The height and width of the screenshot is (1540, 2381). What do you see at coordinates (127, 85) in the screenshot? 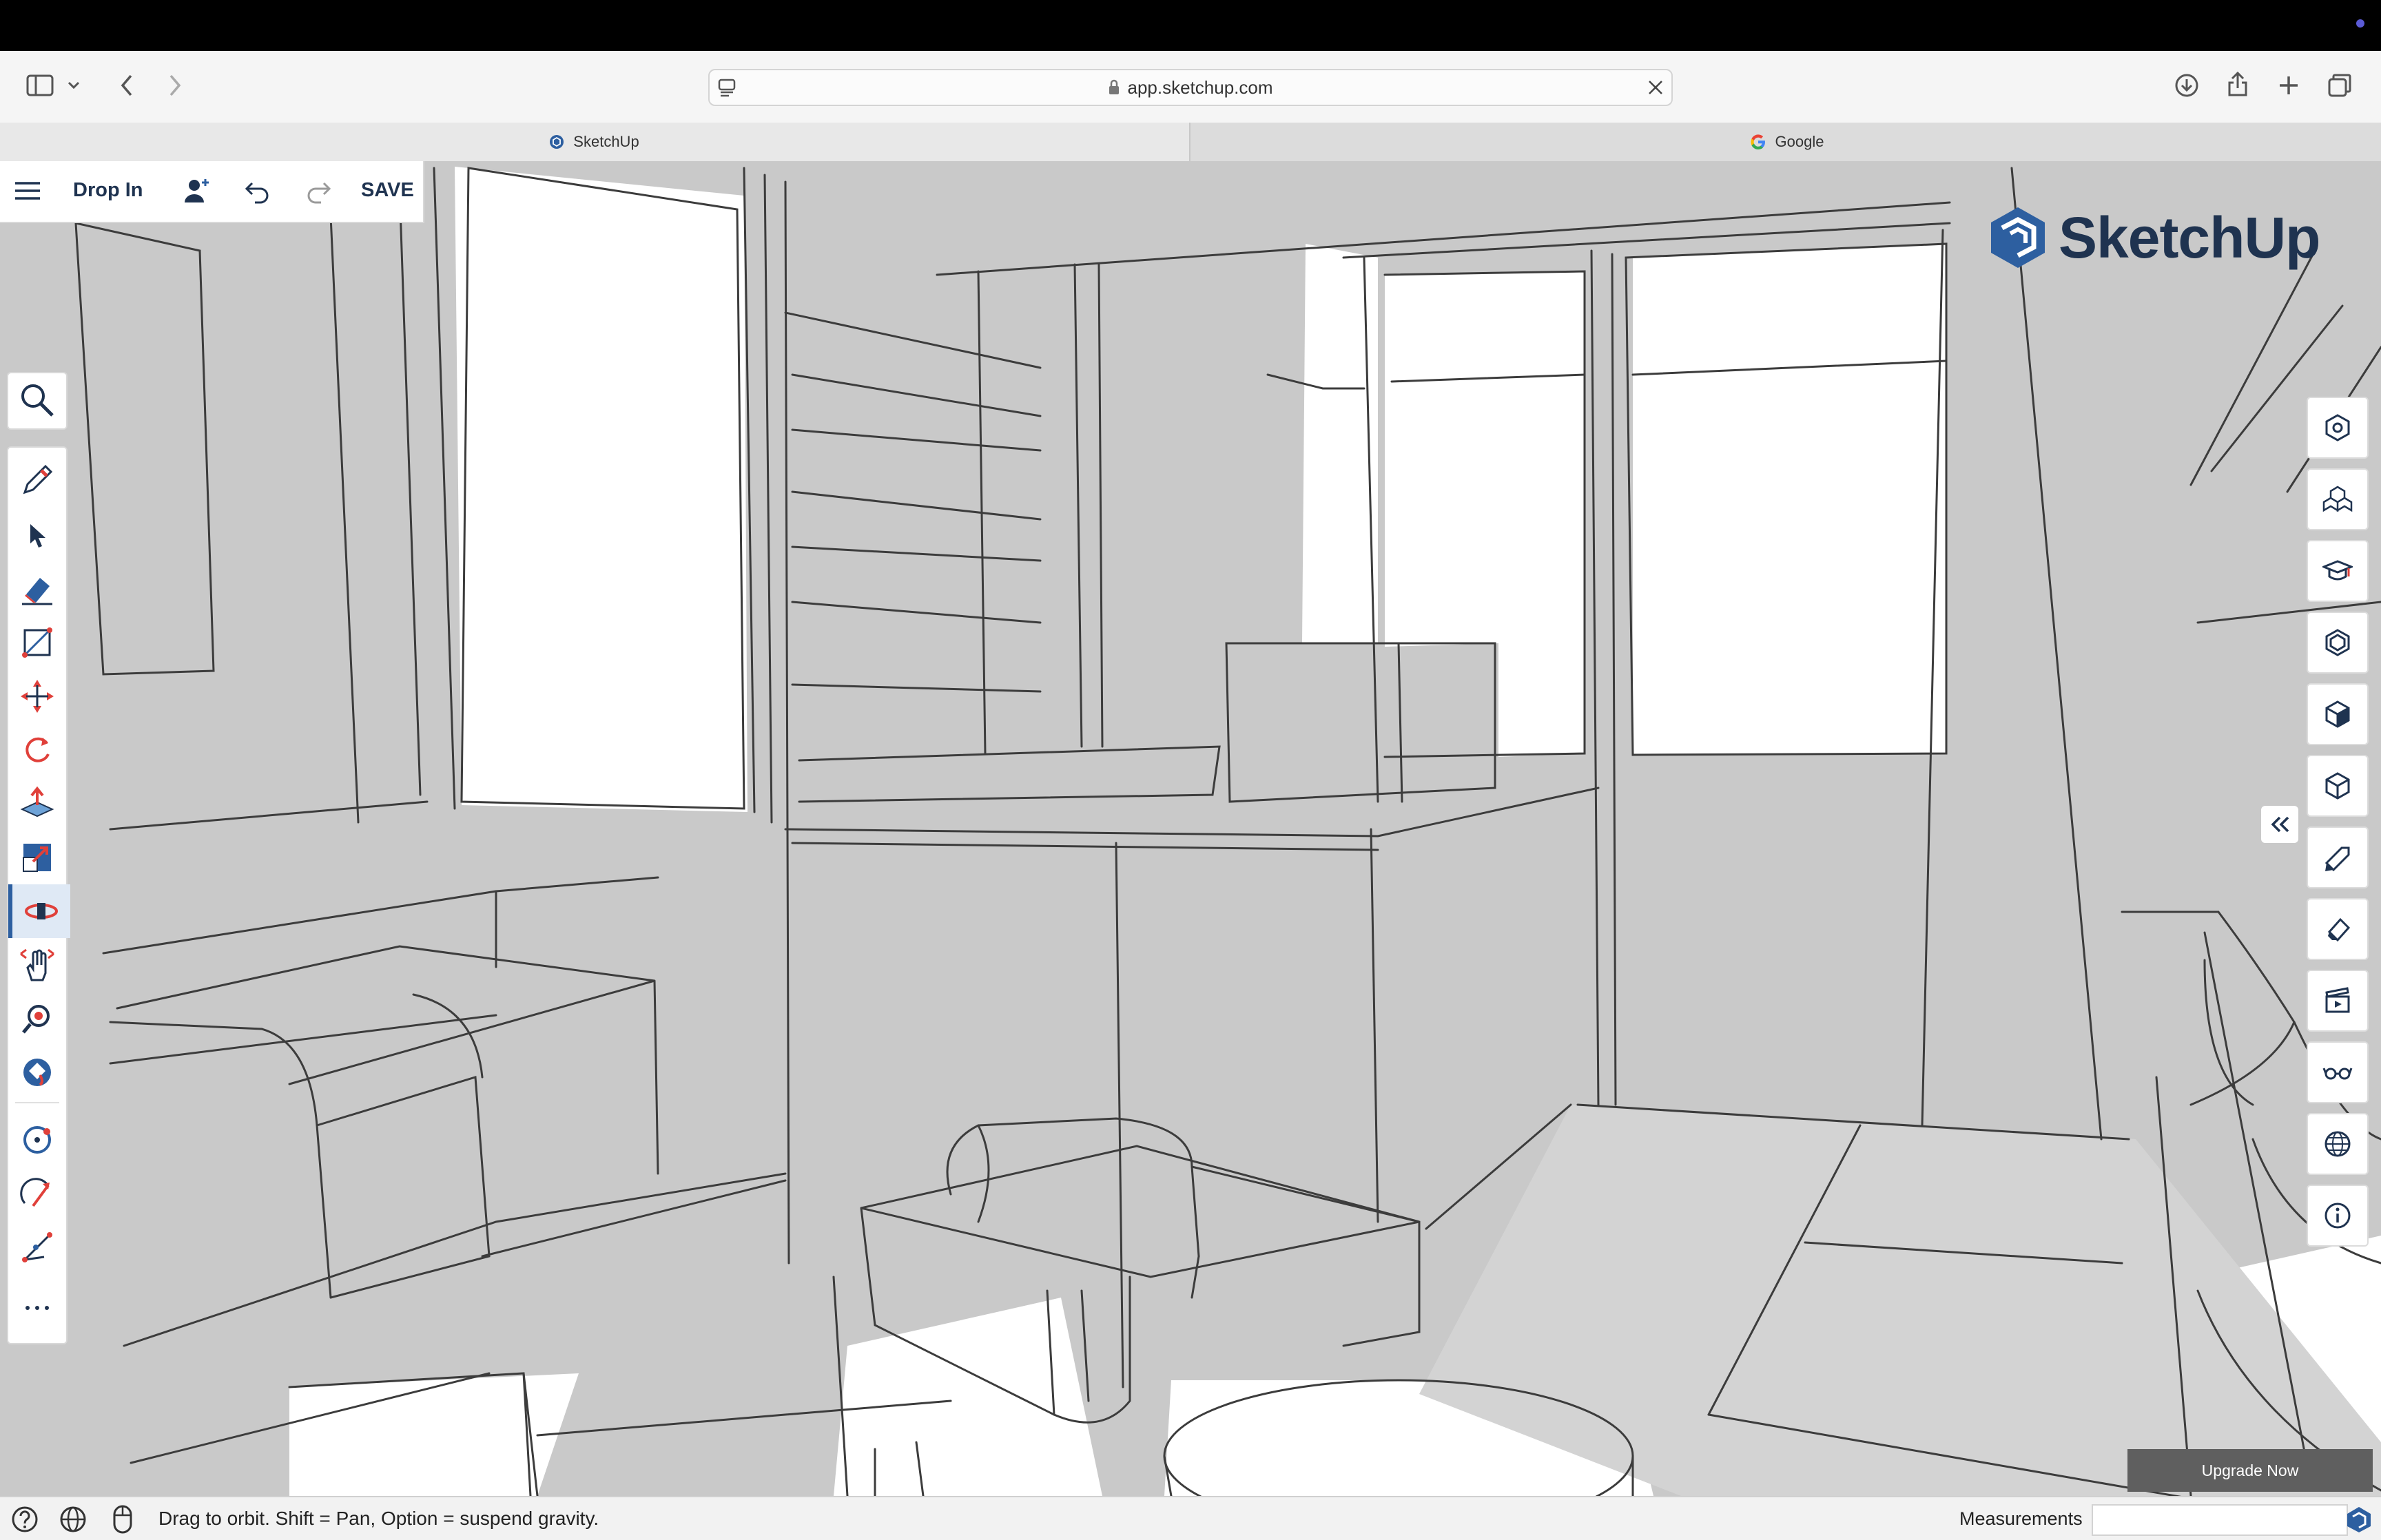
I see `back-icon` at bounding box center [127, 85].